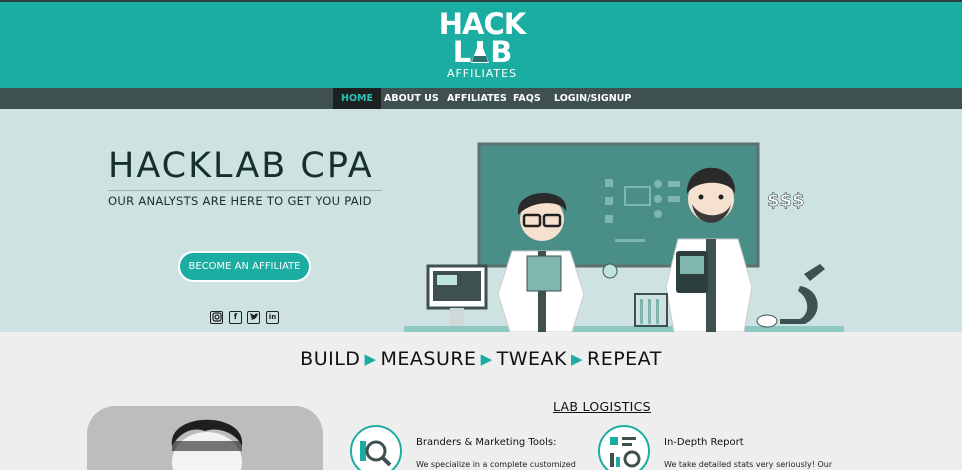 The width and height of the screenshot is (962, 470). What do you see at coordinates (253, 317) in the screenshot?
I see `twitter-icon` at bounding box center [253, 317].